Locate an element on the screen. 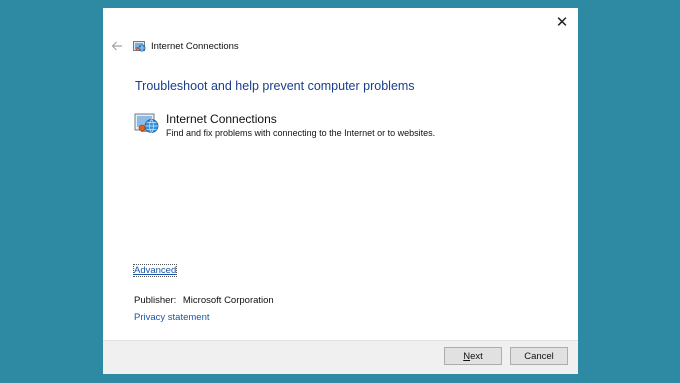  publisher-info: Publisher: Microsoft Corporation is located at coordinates (204, 300).